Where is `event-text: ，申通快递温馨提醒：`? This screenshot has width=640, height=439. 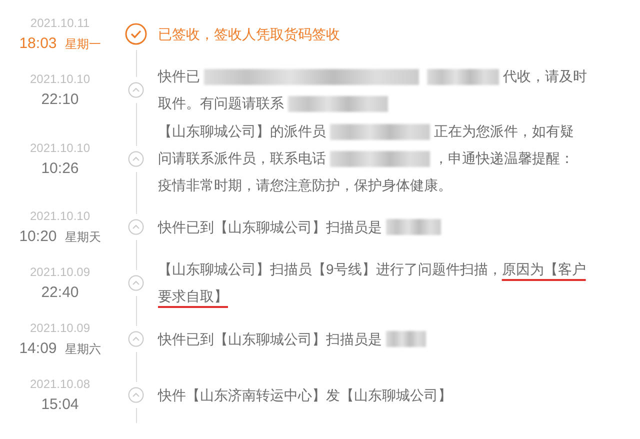
event-text: ，申通快递温馨提醒： is located at coordinates (504, 158).